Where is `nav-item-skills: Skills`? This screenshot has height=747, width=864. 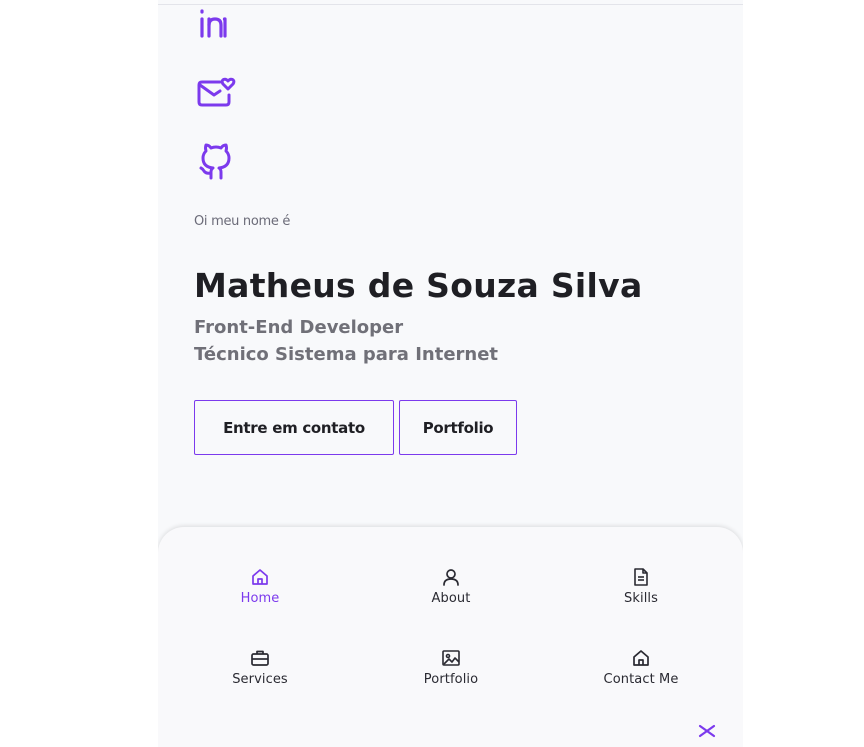 nav-item-skills: Skills is located at coordinates (641, 592).